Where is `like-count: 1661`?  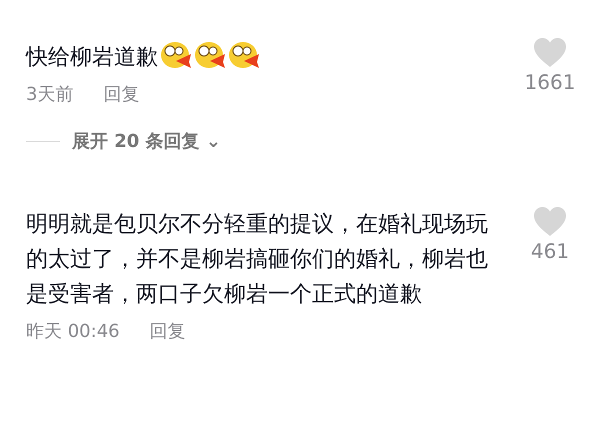 like-count: 1661 is located at coordinates (550, 82).